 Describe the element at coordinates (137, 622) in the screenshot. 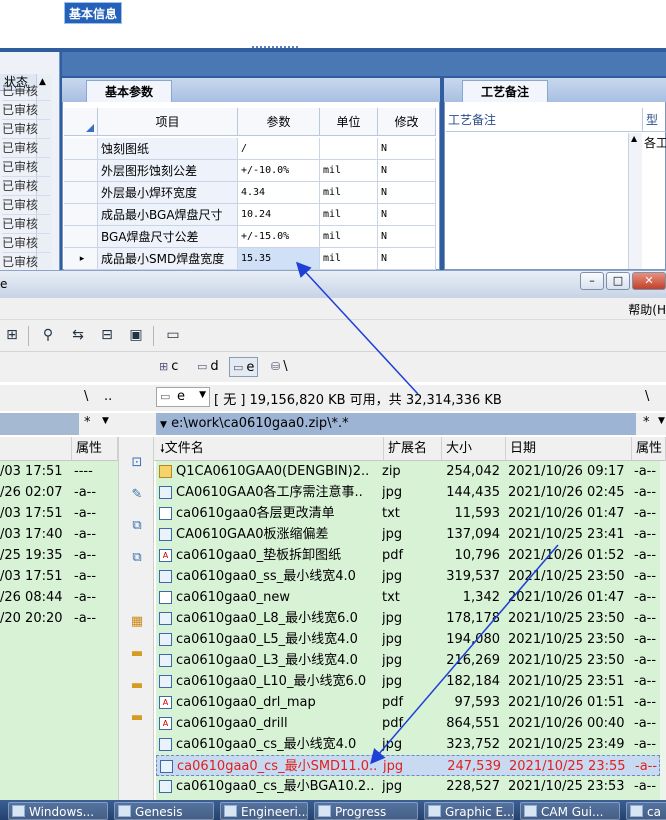

I see `pack-icon: ▦` at that location.